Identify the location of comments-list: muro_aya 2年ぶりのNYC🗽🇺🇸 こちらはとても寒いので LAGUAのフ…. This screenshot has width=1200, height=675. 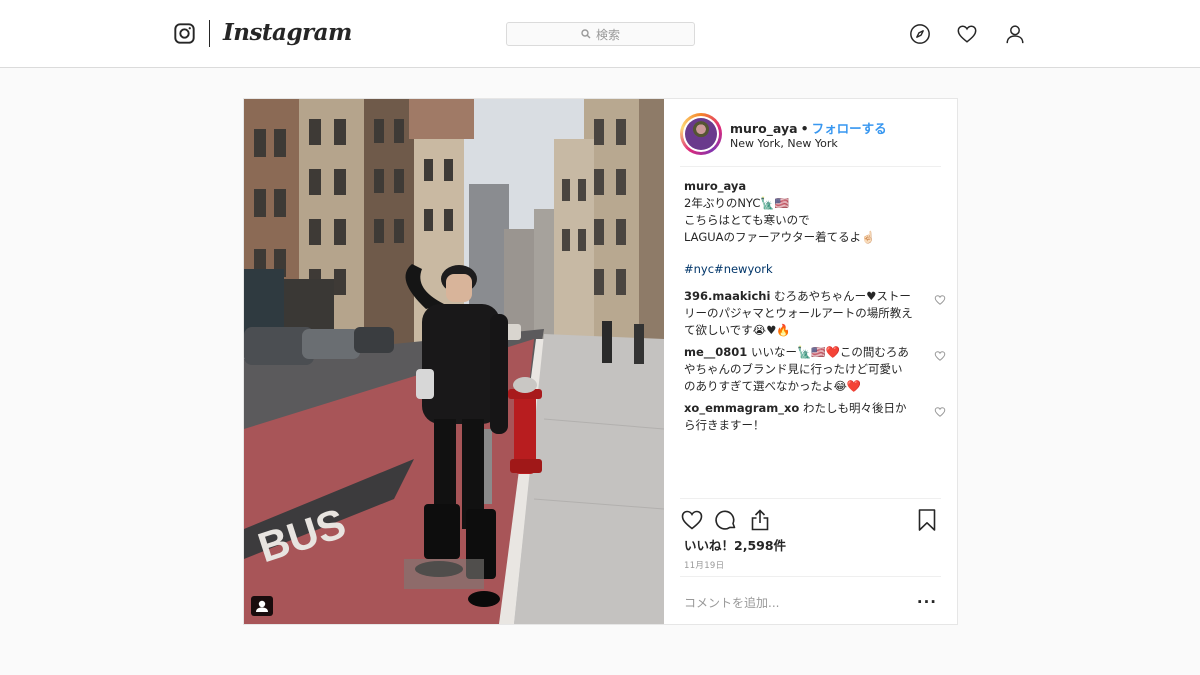
(815, 306).